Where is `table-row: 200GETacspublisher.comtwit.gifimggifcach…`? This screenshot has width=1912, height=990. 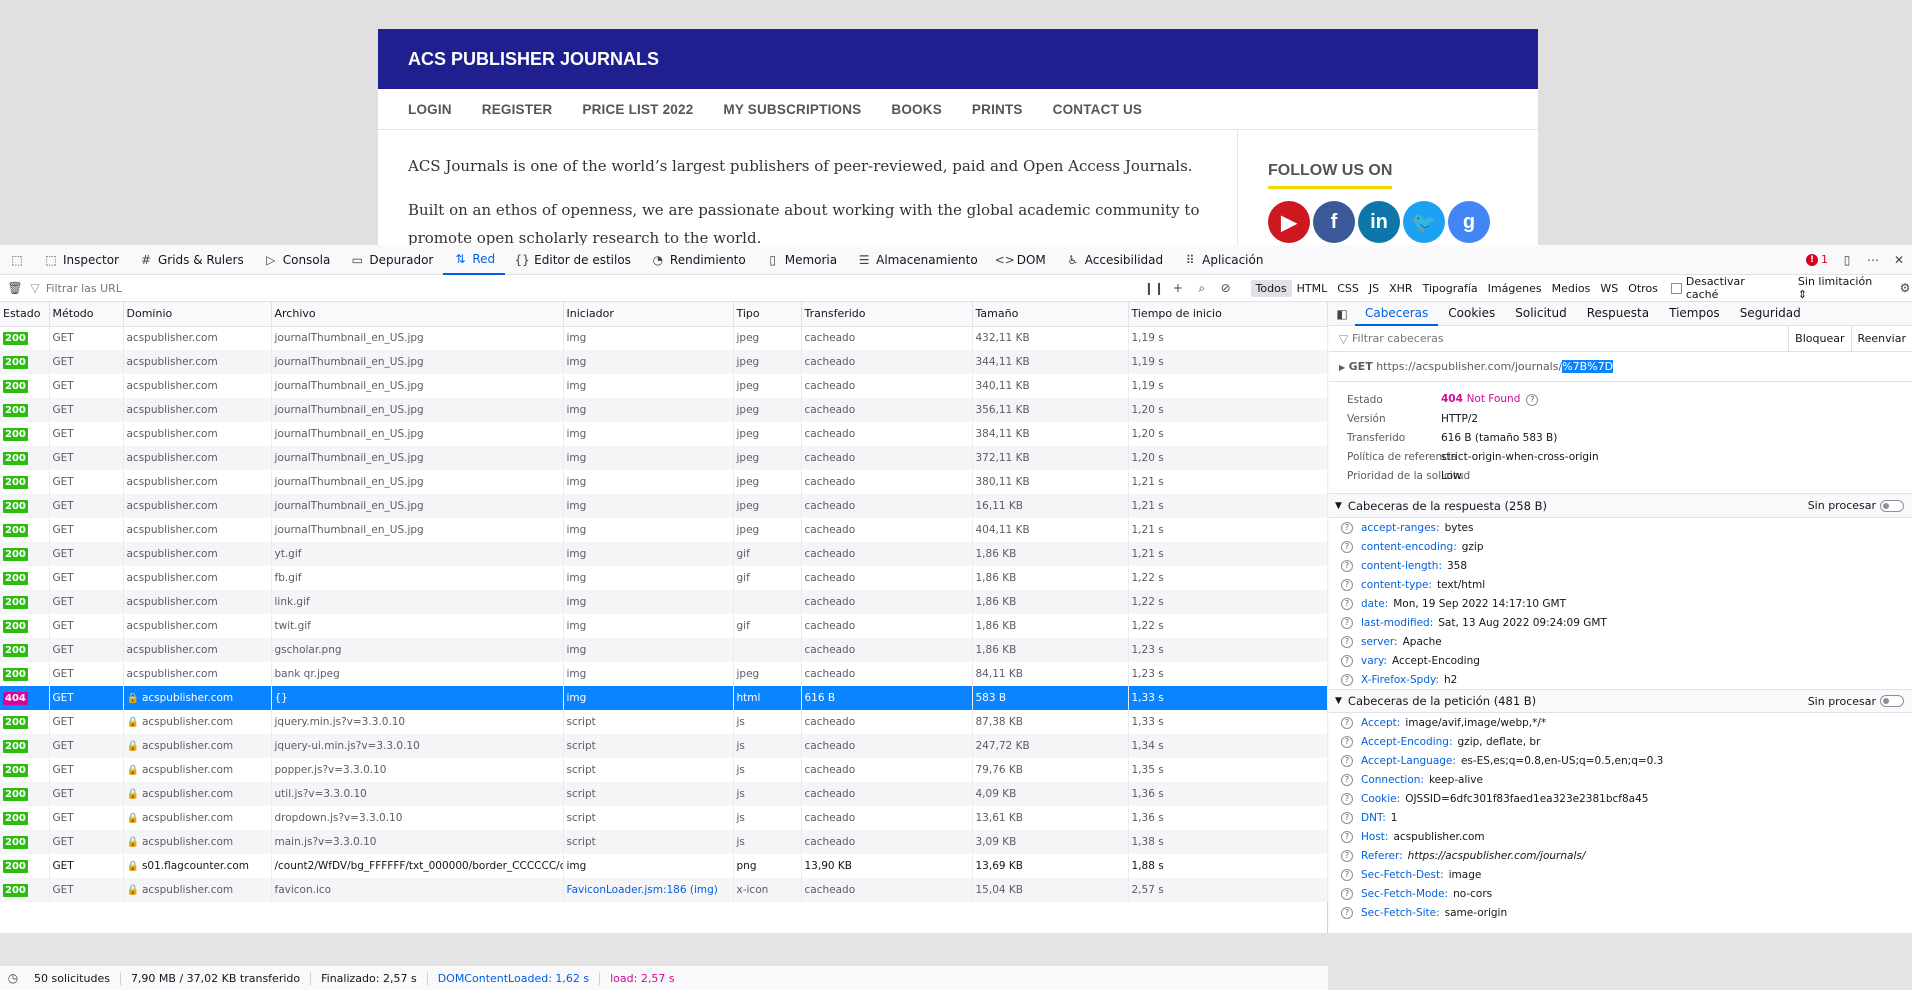
table-row: 200GETacspublisher.comtwit.gifimggifcach… is located at coordinates (664, 626).